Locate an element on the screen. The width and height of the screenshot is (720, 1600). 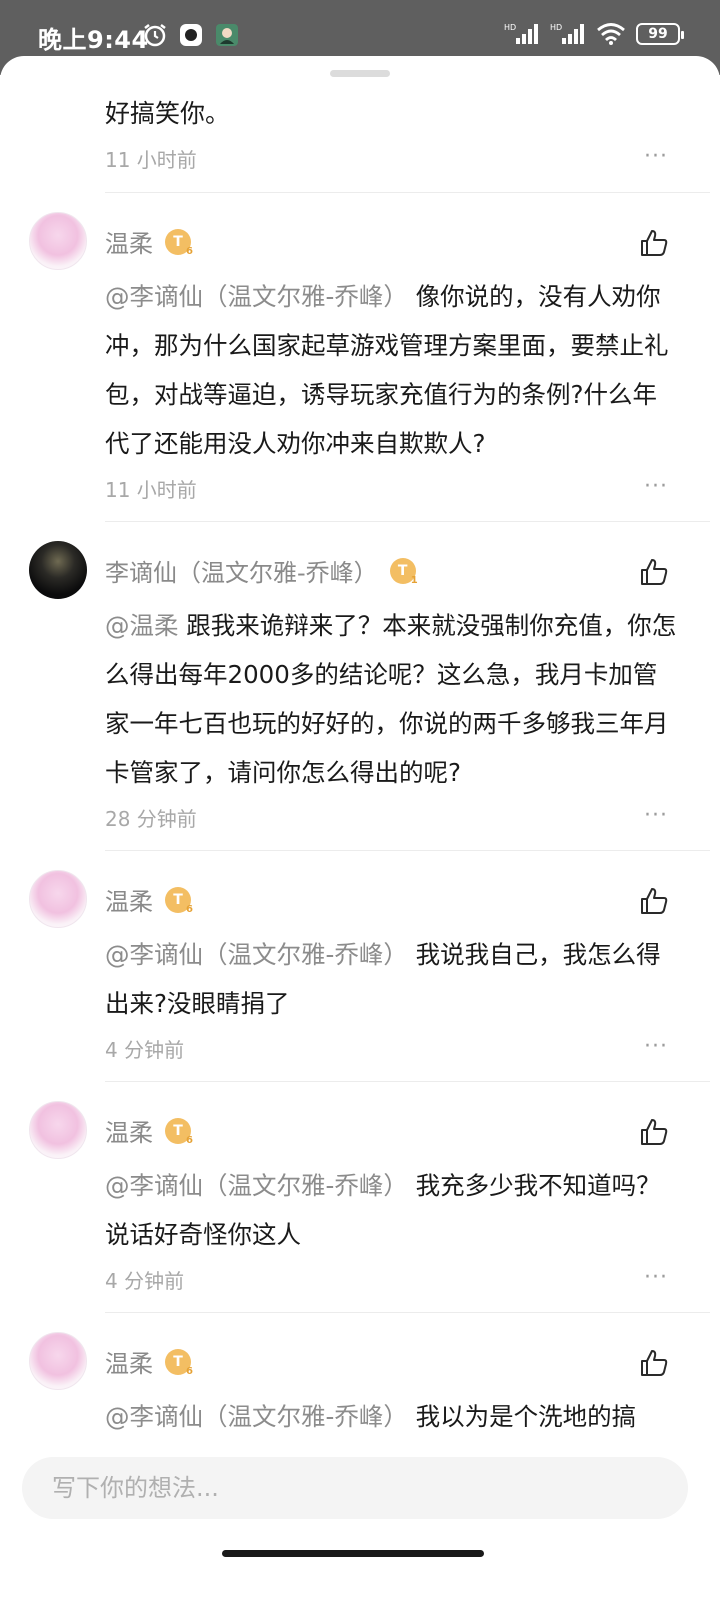
alarm-icon is located at coordinates (155, 35).